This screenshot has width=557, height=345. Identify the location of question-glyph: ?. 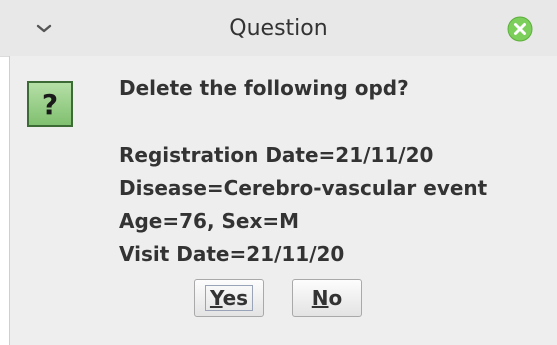
(50, 104).